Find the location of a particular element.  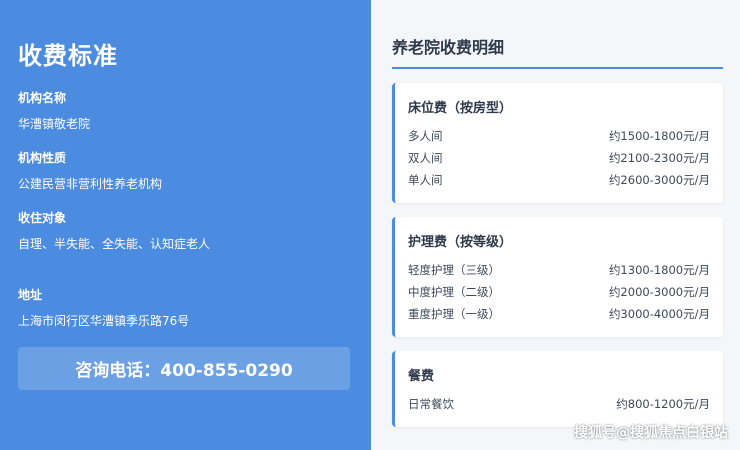

fee-row: 中度护理（二级） 约2000-3000元/月 is located at coordinates (559, 292).